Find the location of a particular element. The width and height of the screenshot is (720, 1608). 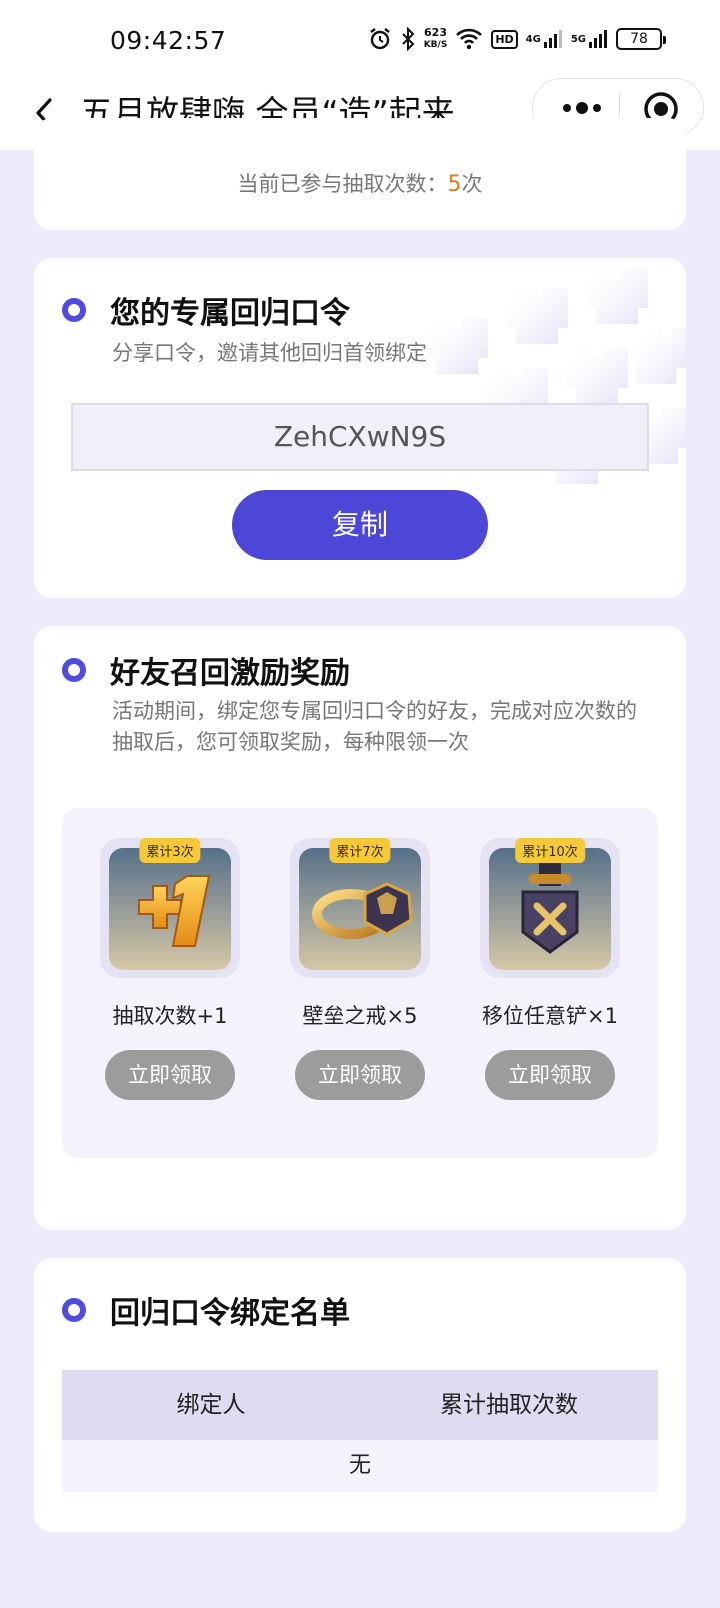

binding-table: 绑定人 累计抽取次数 无 is located at coordinates (360, 1431).